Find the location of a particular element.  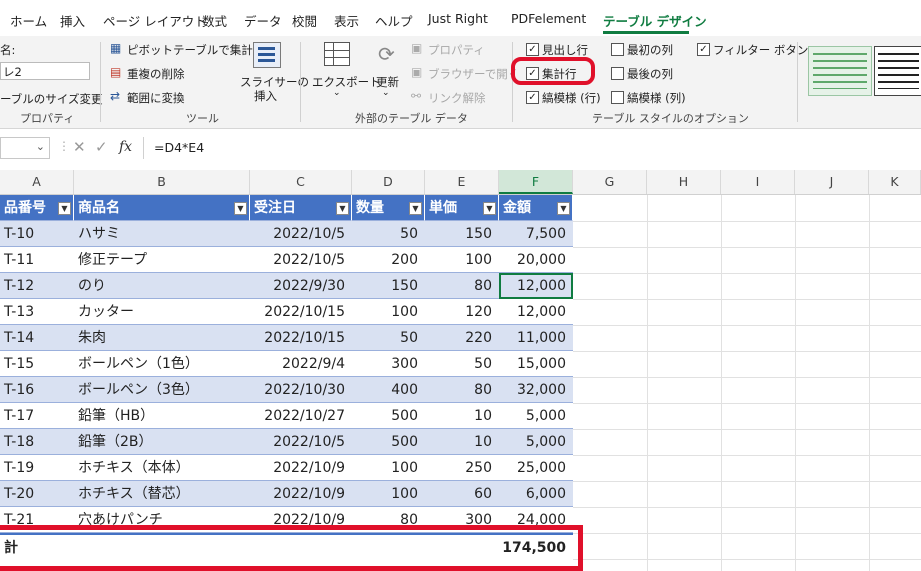

more-options-icon: ⋮ is located at coordinates (64, 146).